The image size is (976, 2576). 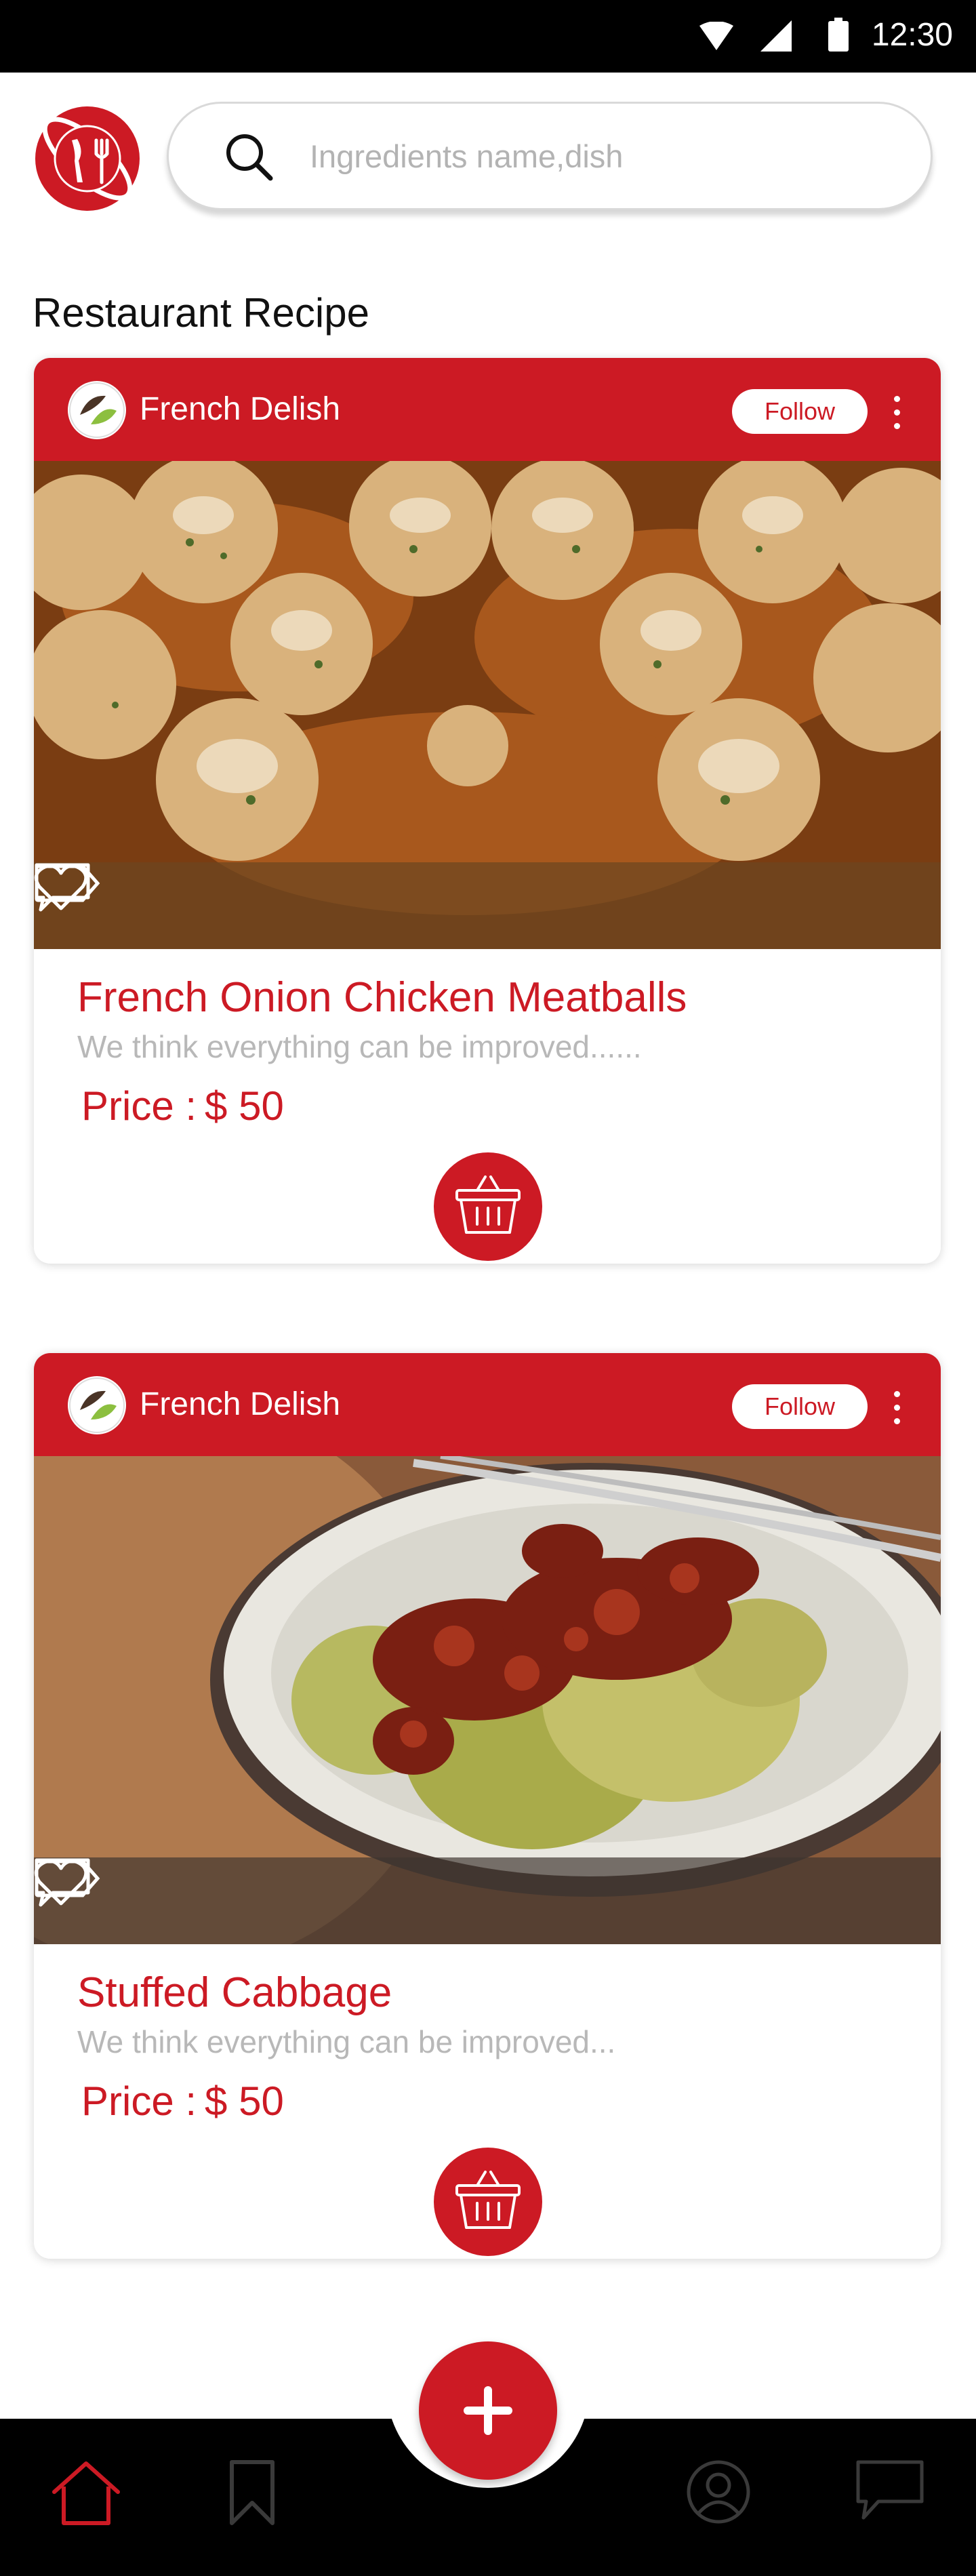 I want to click on add-icon, so click(x=488, y=2410).